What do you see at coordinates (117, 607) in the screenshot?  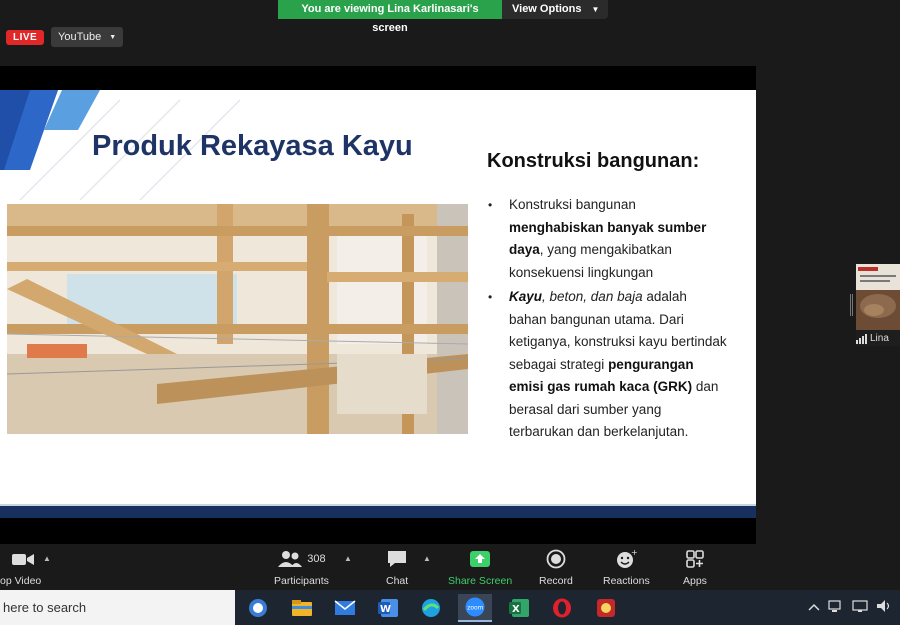 I see `taskbar-search-box: here to search` at bounding box center [117, 607].